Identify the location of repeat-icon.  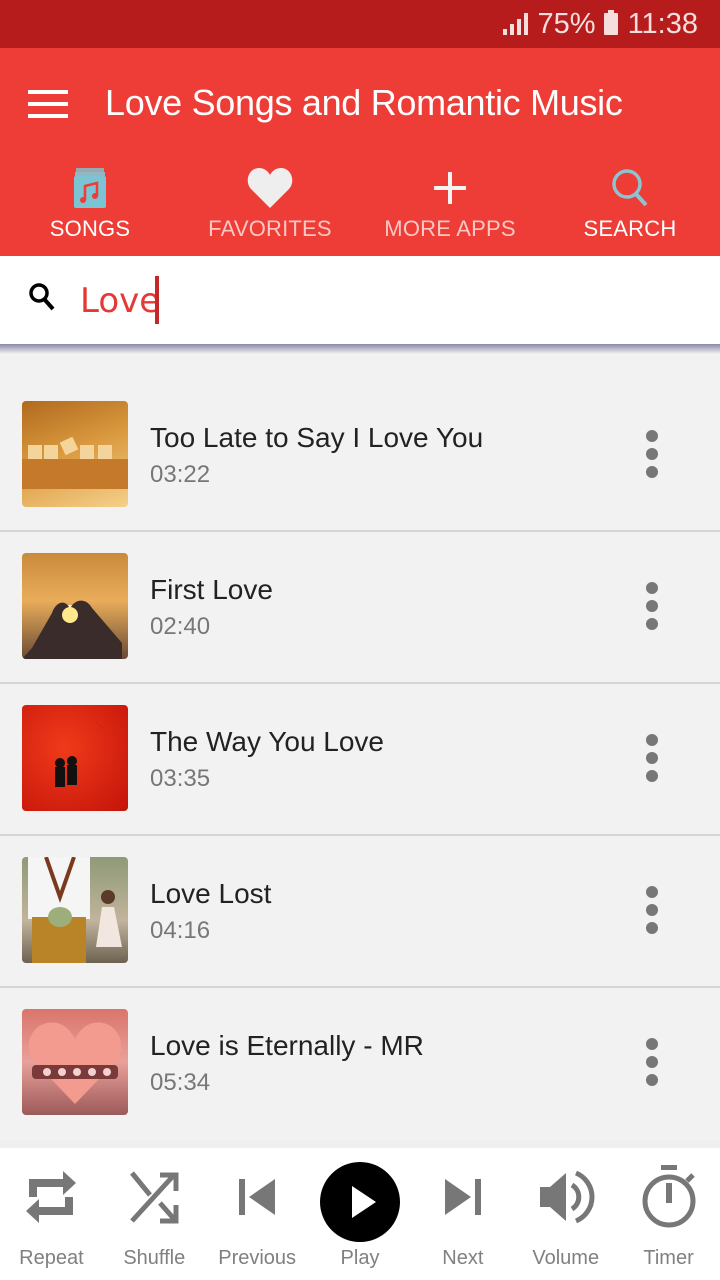
(51, 1197).